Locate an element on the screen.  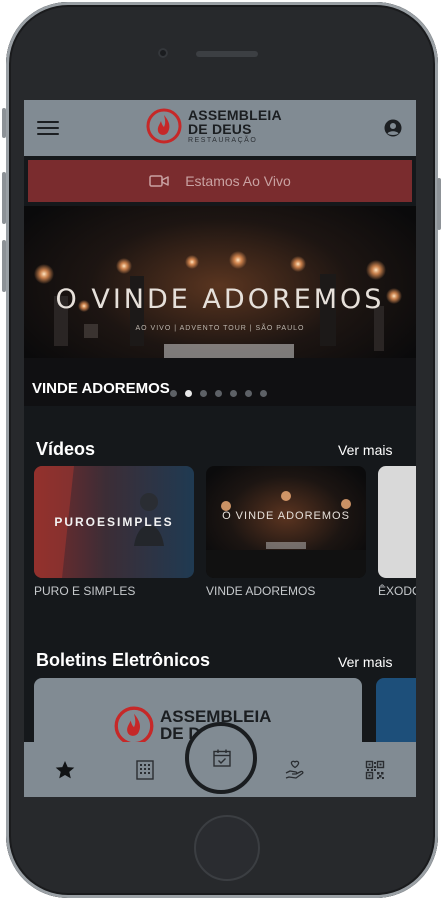
nav-calendar-button is located at coordinates (221, 758).